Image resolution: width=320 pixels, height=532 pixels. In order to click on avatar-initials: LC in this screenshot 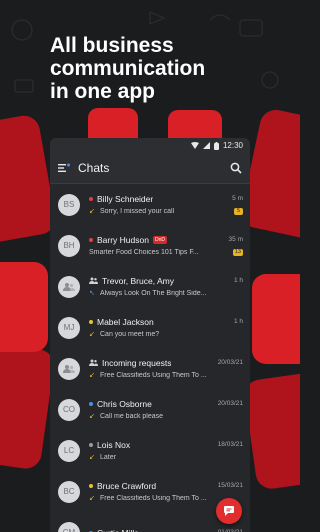, I will do `click(69, 450)`.